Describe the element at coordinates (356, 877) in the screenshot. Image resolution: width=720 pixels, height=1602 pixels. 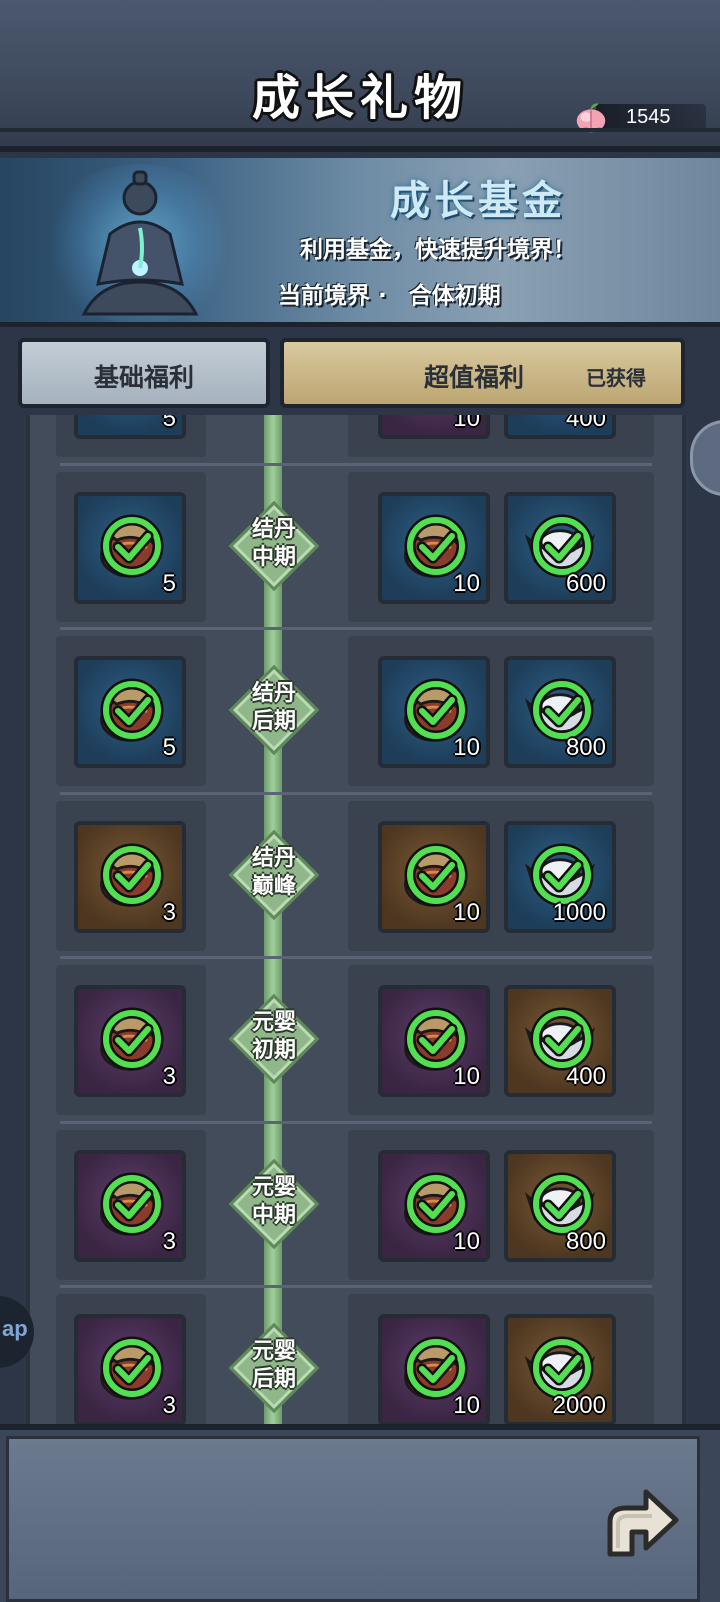
I see `reward-row: 3 10 1000 结丹 巅峰` at that location.